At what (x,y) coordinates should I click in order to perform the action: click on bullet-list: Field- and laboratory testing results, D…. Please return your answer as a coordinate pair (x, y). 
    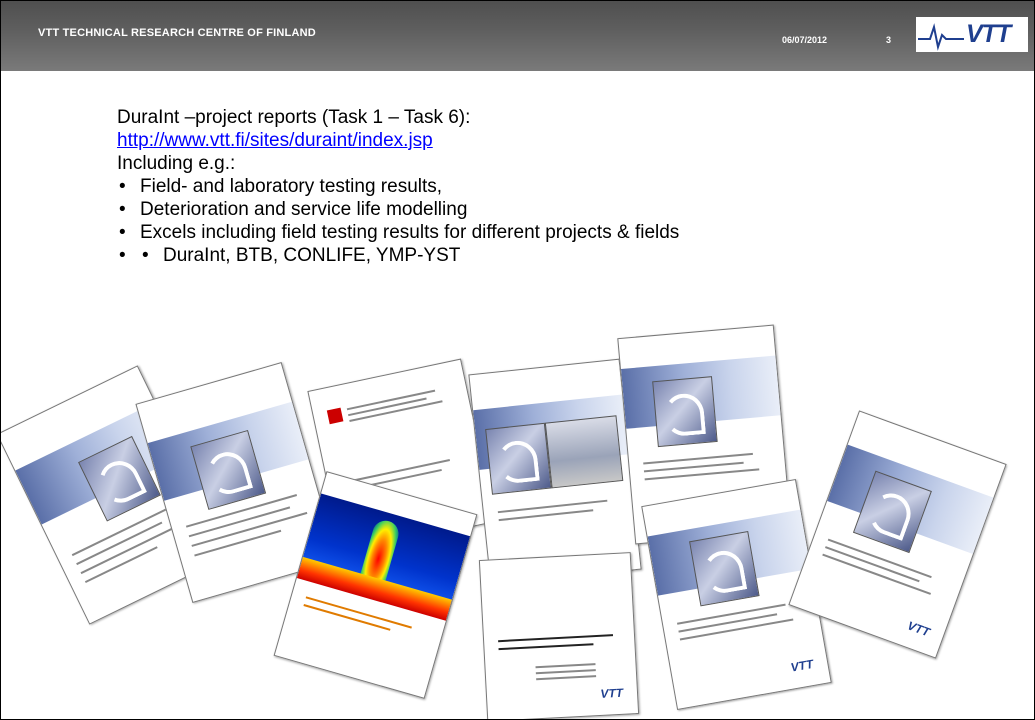
    Looking at the image, I should click on (398, 221).